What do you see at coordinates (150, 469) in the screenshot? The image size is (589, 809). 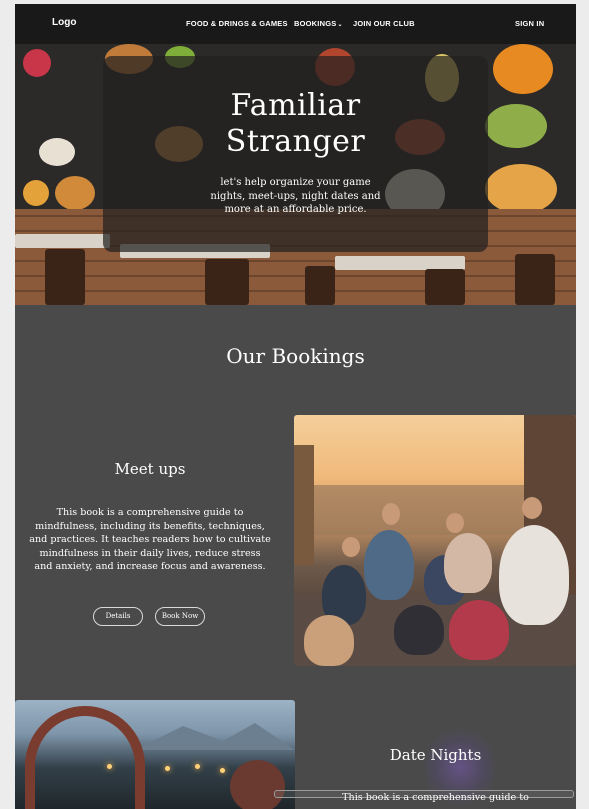 I see `meetups-title: Meet ups` at bounding box center [150, 469].